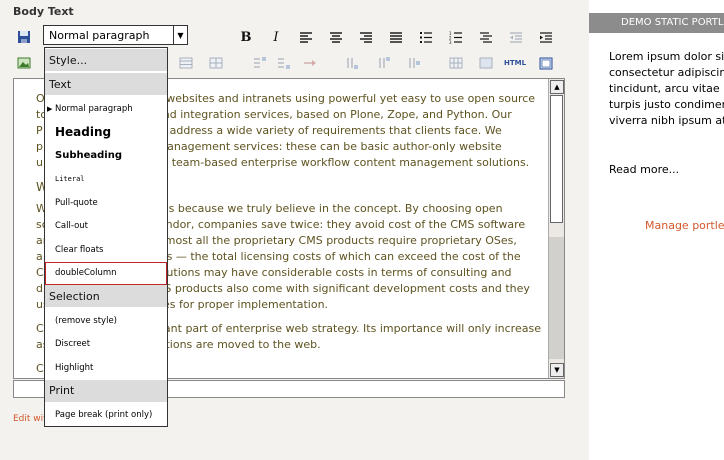  What do you see at coordinates (556, 298) in the screenshot?
I see `scrollbar-track` at bounding box center [556, 298].